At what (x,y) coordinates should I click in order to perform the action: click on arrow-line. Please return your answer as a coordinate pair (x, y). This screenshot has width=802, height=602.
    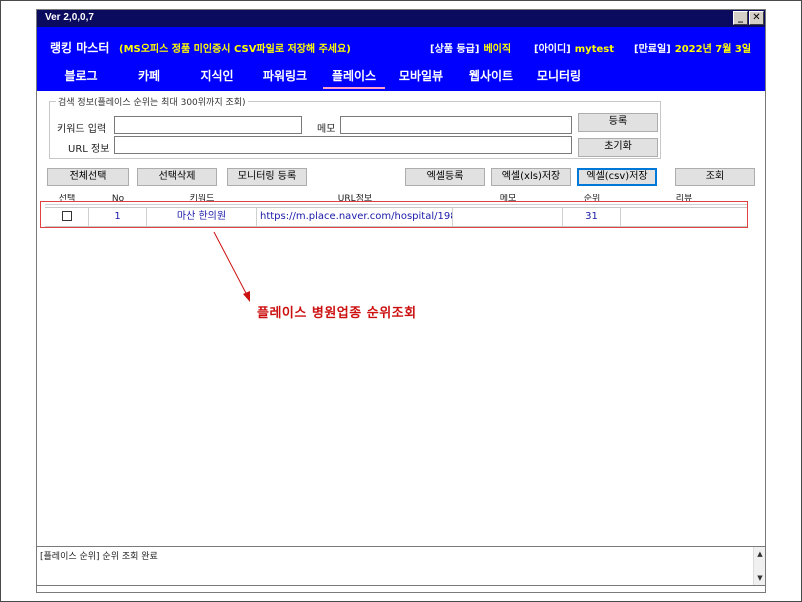
    Looking at the image, I should click on (231, 264).